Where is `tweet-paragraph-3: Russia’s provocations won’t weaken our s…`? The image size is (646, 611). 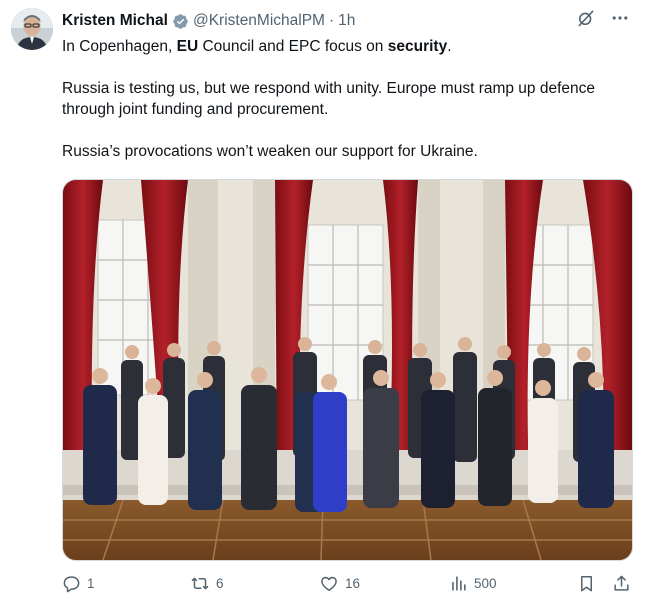 tweet-paragraph-3: Russia’s provocations won’t weaken our s… is located at coordinates (270, 151).